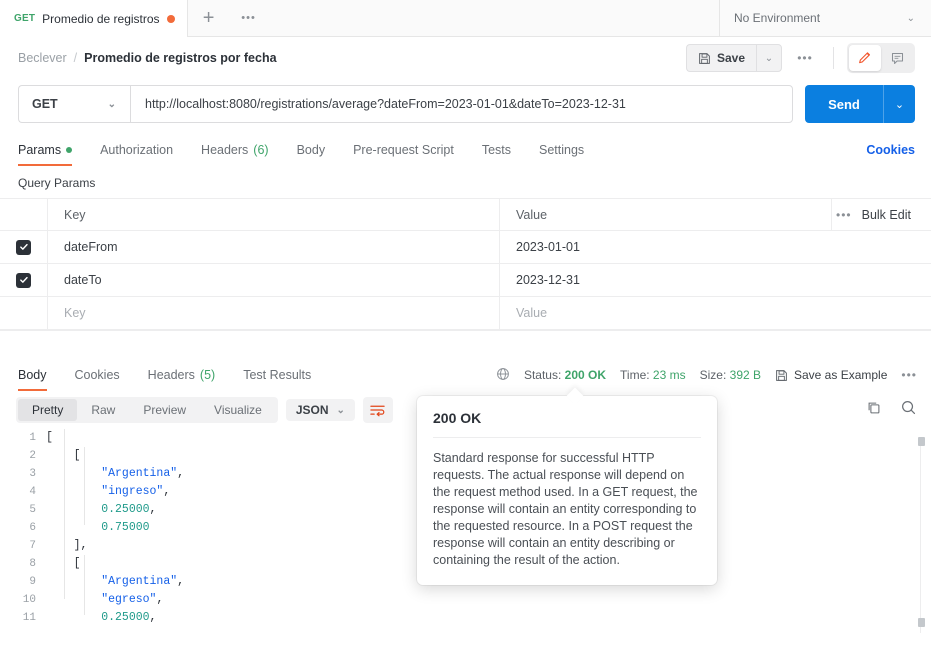 This screenshot has width=931, height=659. What do you see at coordinates (74, 104) in the screenshot?
I see `http-method-select: GET ⌄` at bounding box center [74, 104].